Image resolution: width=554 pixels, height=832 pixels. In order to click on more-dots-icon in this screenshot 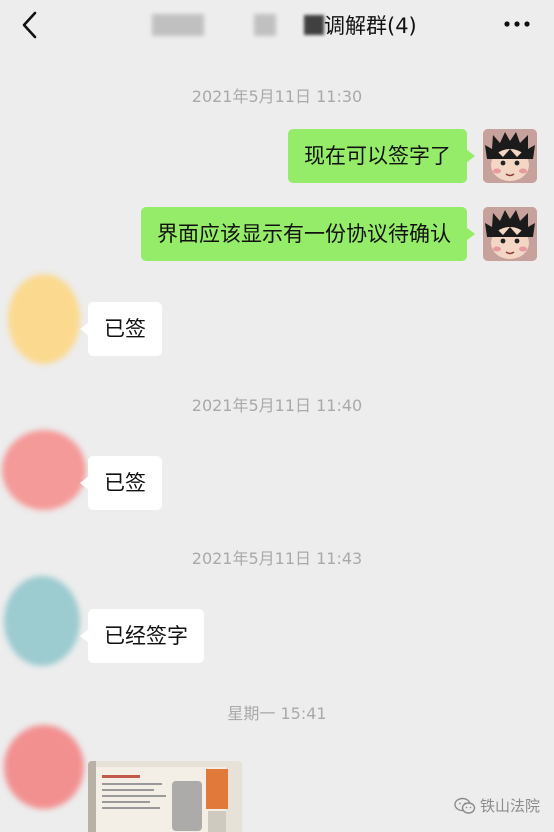, I will do `click(517, 24)`.